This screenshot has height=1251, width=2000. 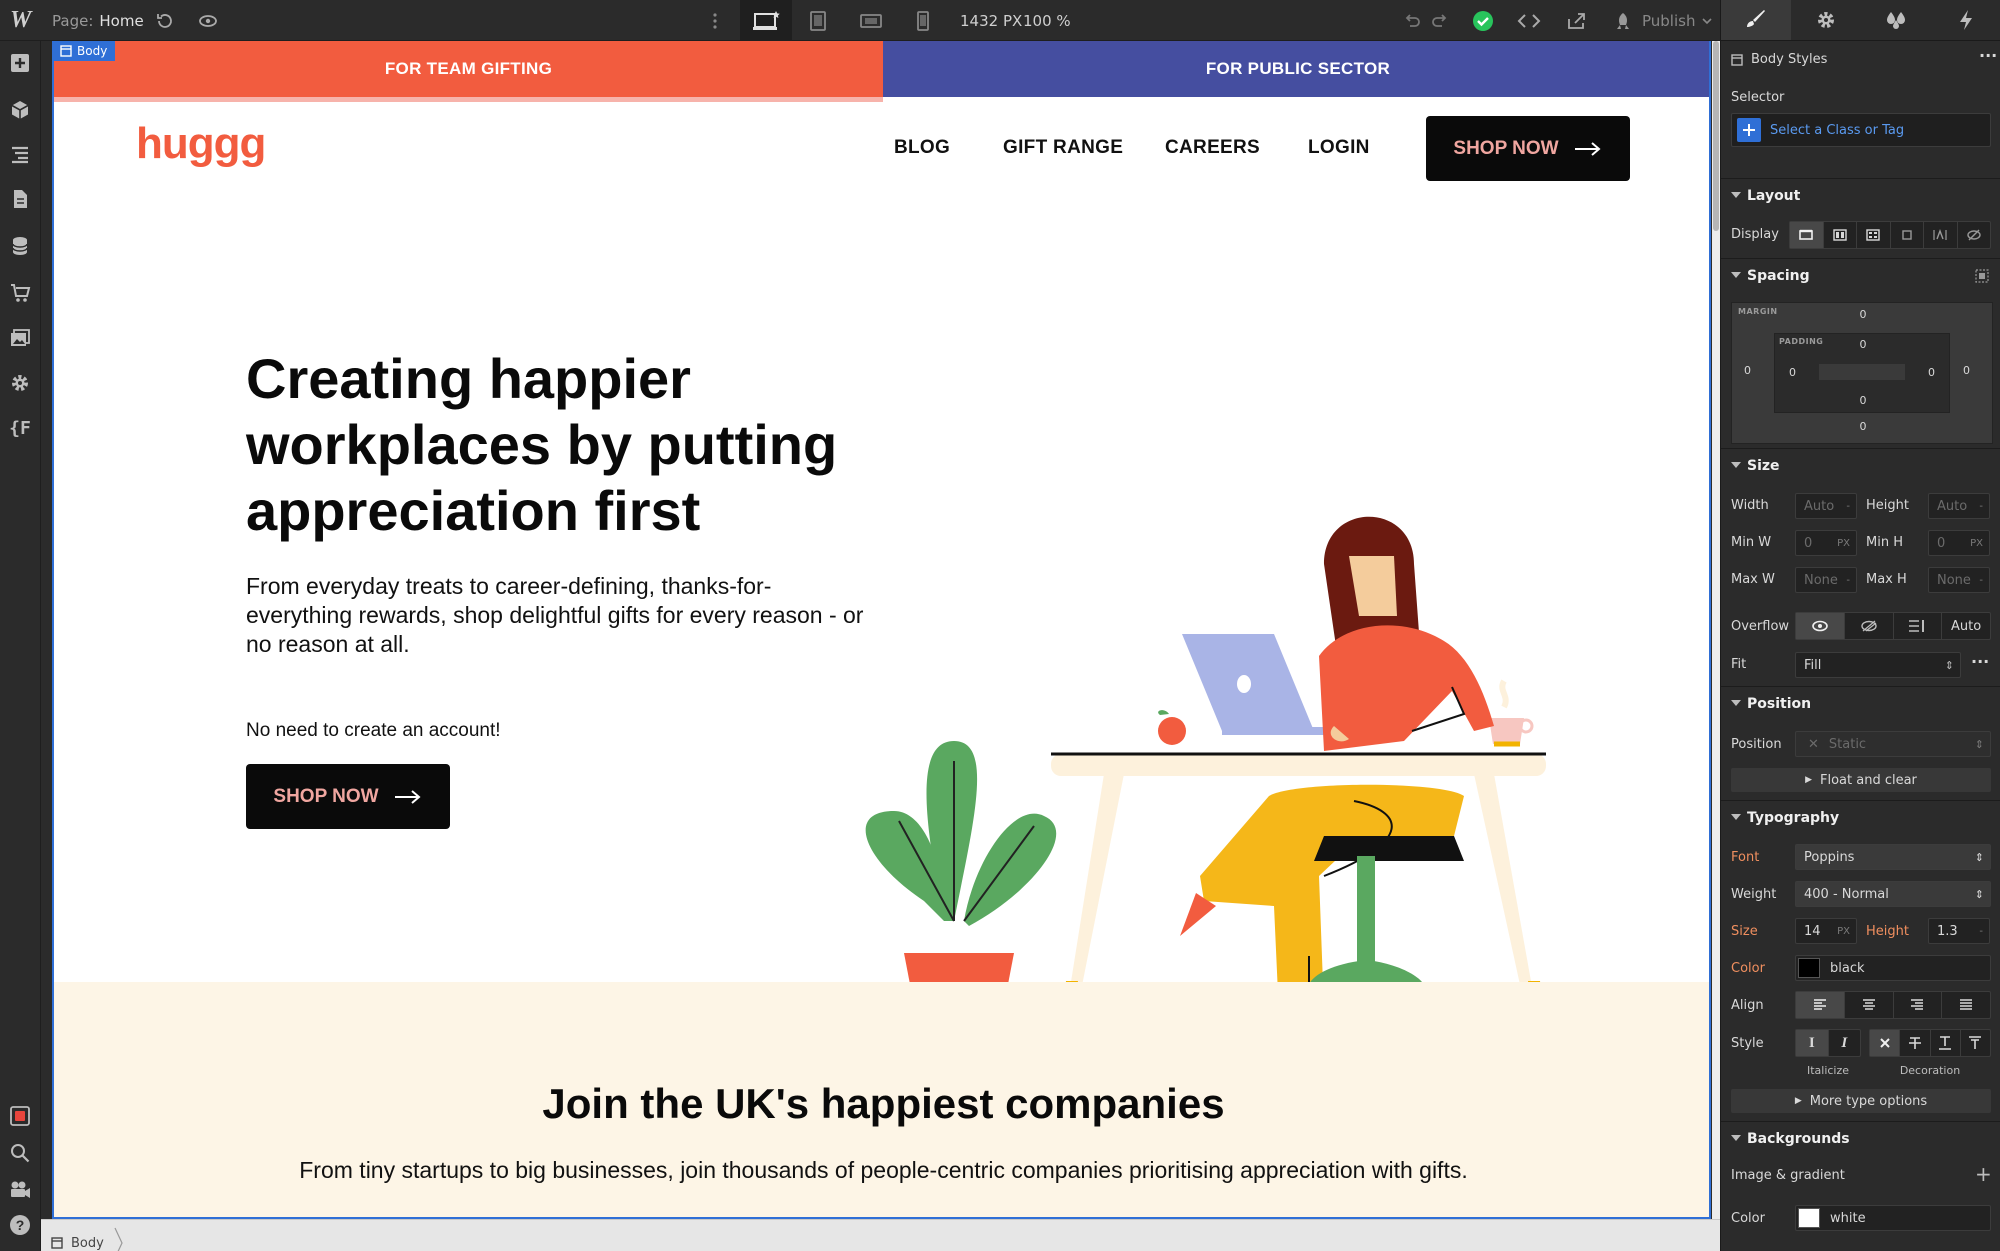 What do you see at coordinates (715, 20) in the screenshot?
I see `more-dots-icon` at bounding box center [715, 20].